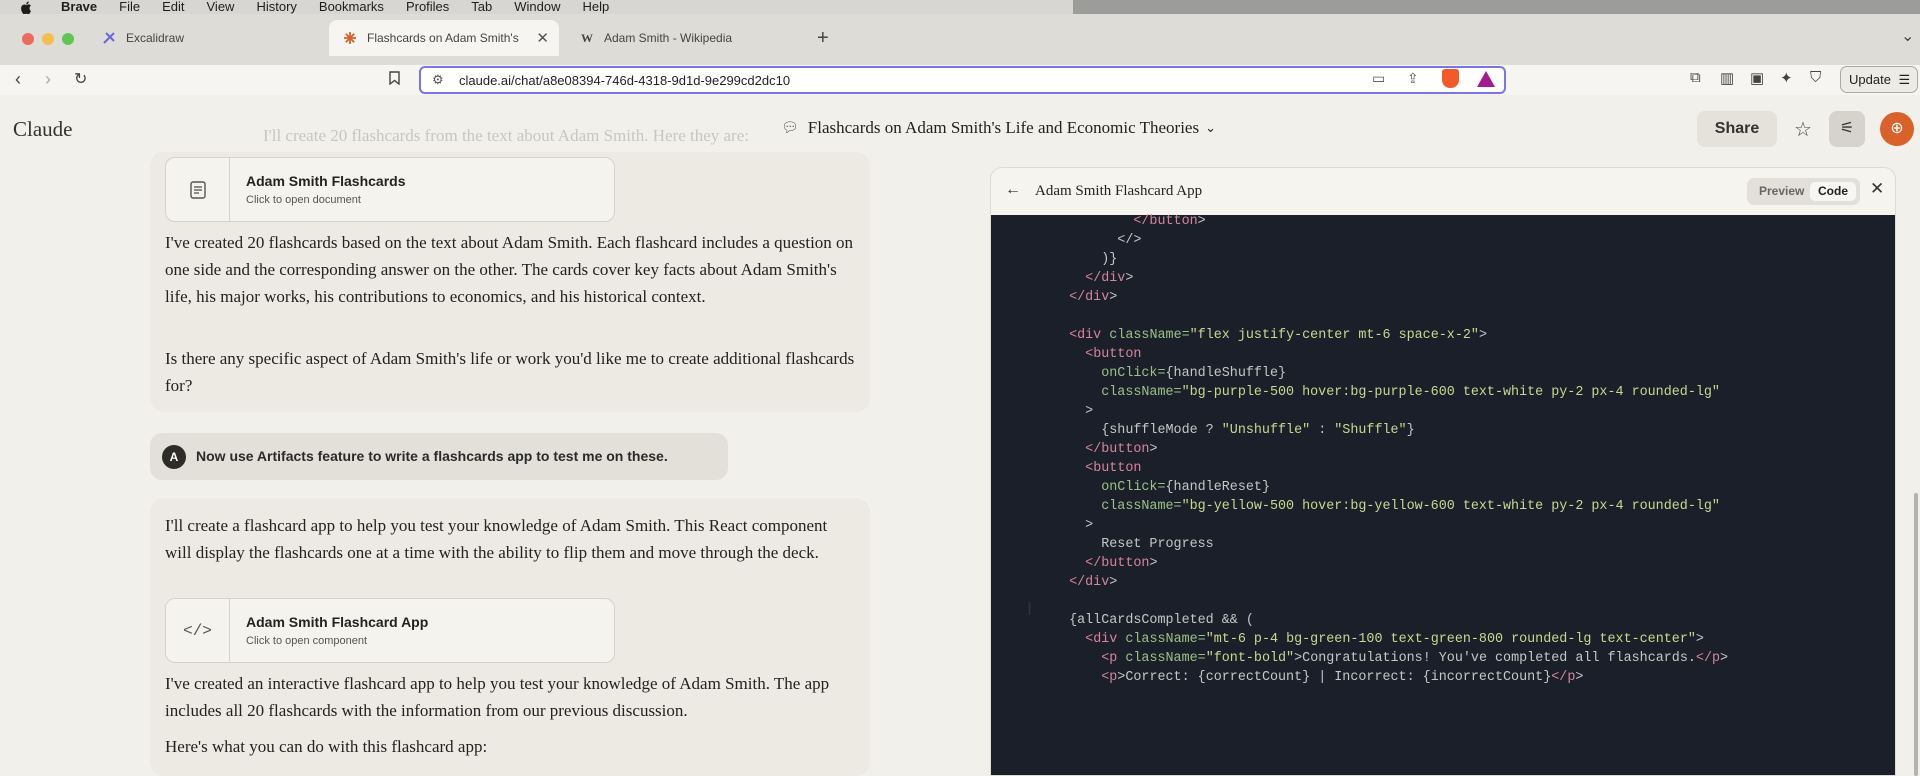 Image resolution: width=1920 pixels, height=776 pixels. What do you see at coordinates (1786, 78) in the screenshot?
I see `leo-ai-icon: ✦` at bounding box center [1786, 78].